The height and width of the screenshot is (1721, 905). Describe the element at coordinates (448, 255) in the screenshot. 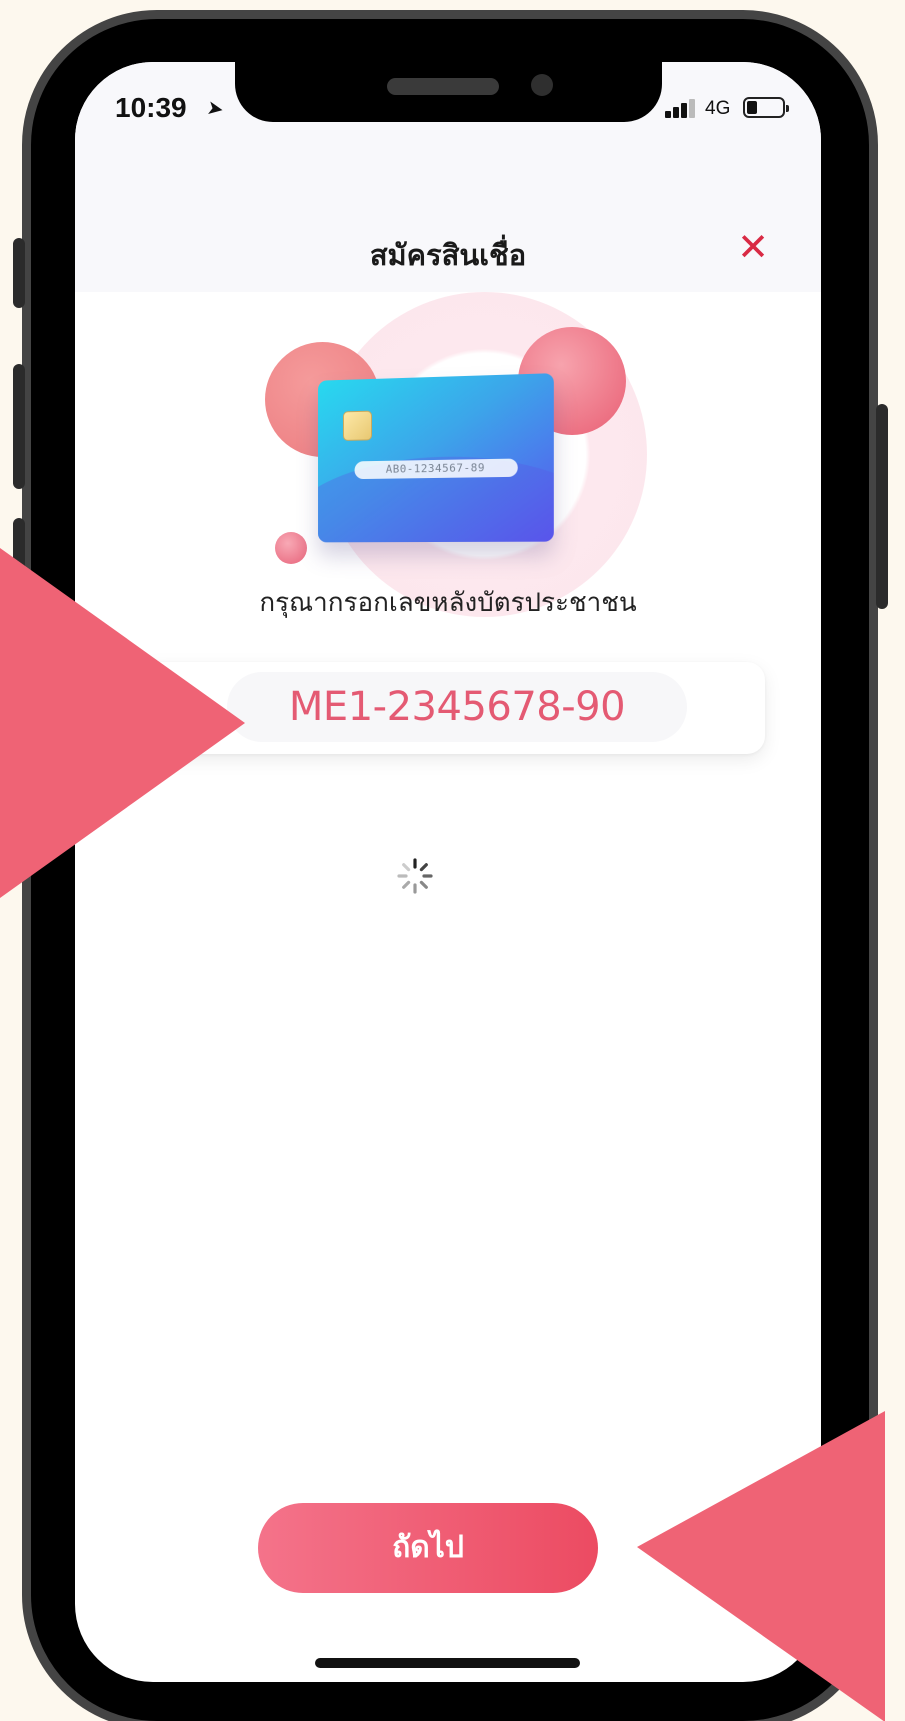

I see `page-title: สมัครสินเชื่อ` at that location.